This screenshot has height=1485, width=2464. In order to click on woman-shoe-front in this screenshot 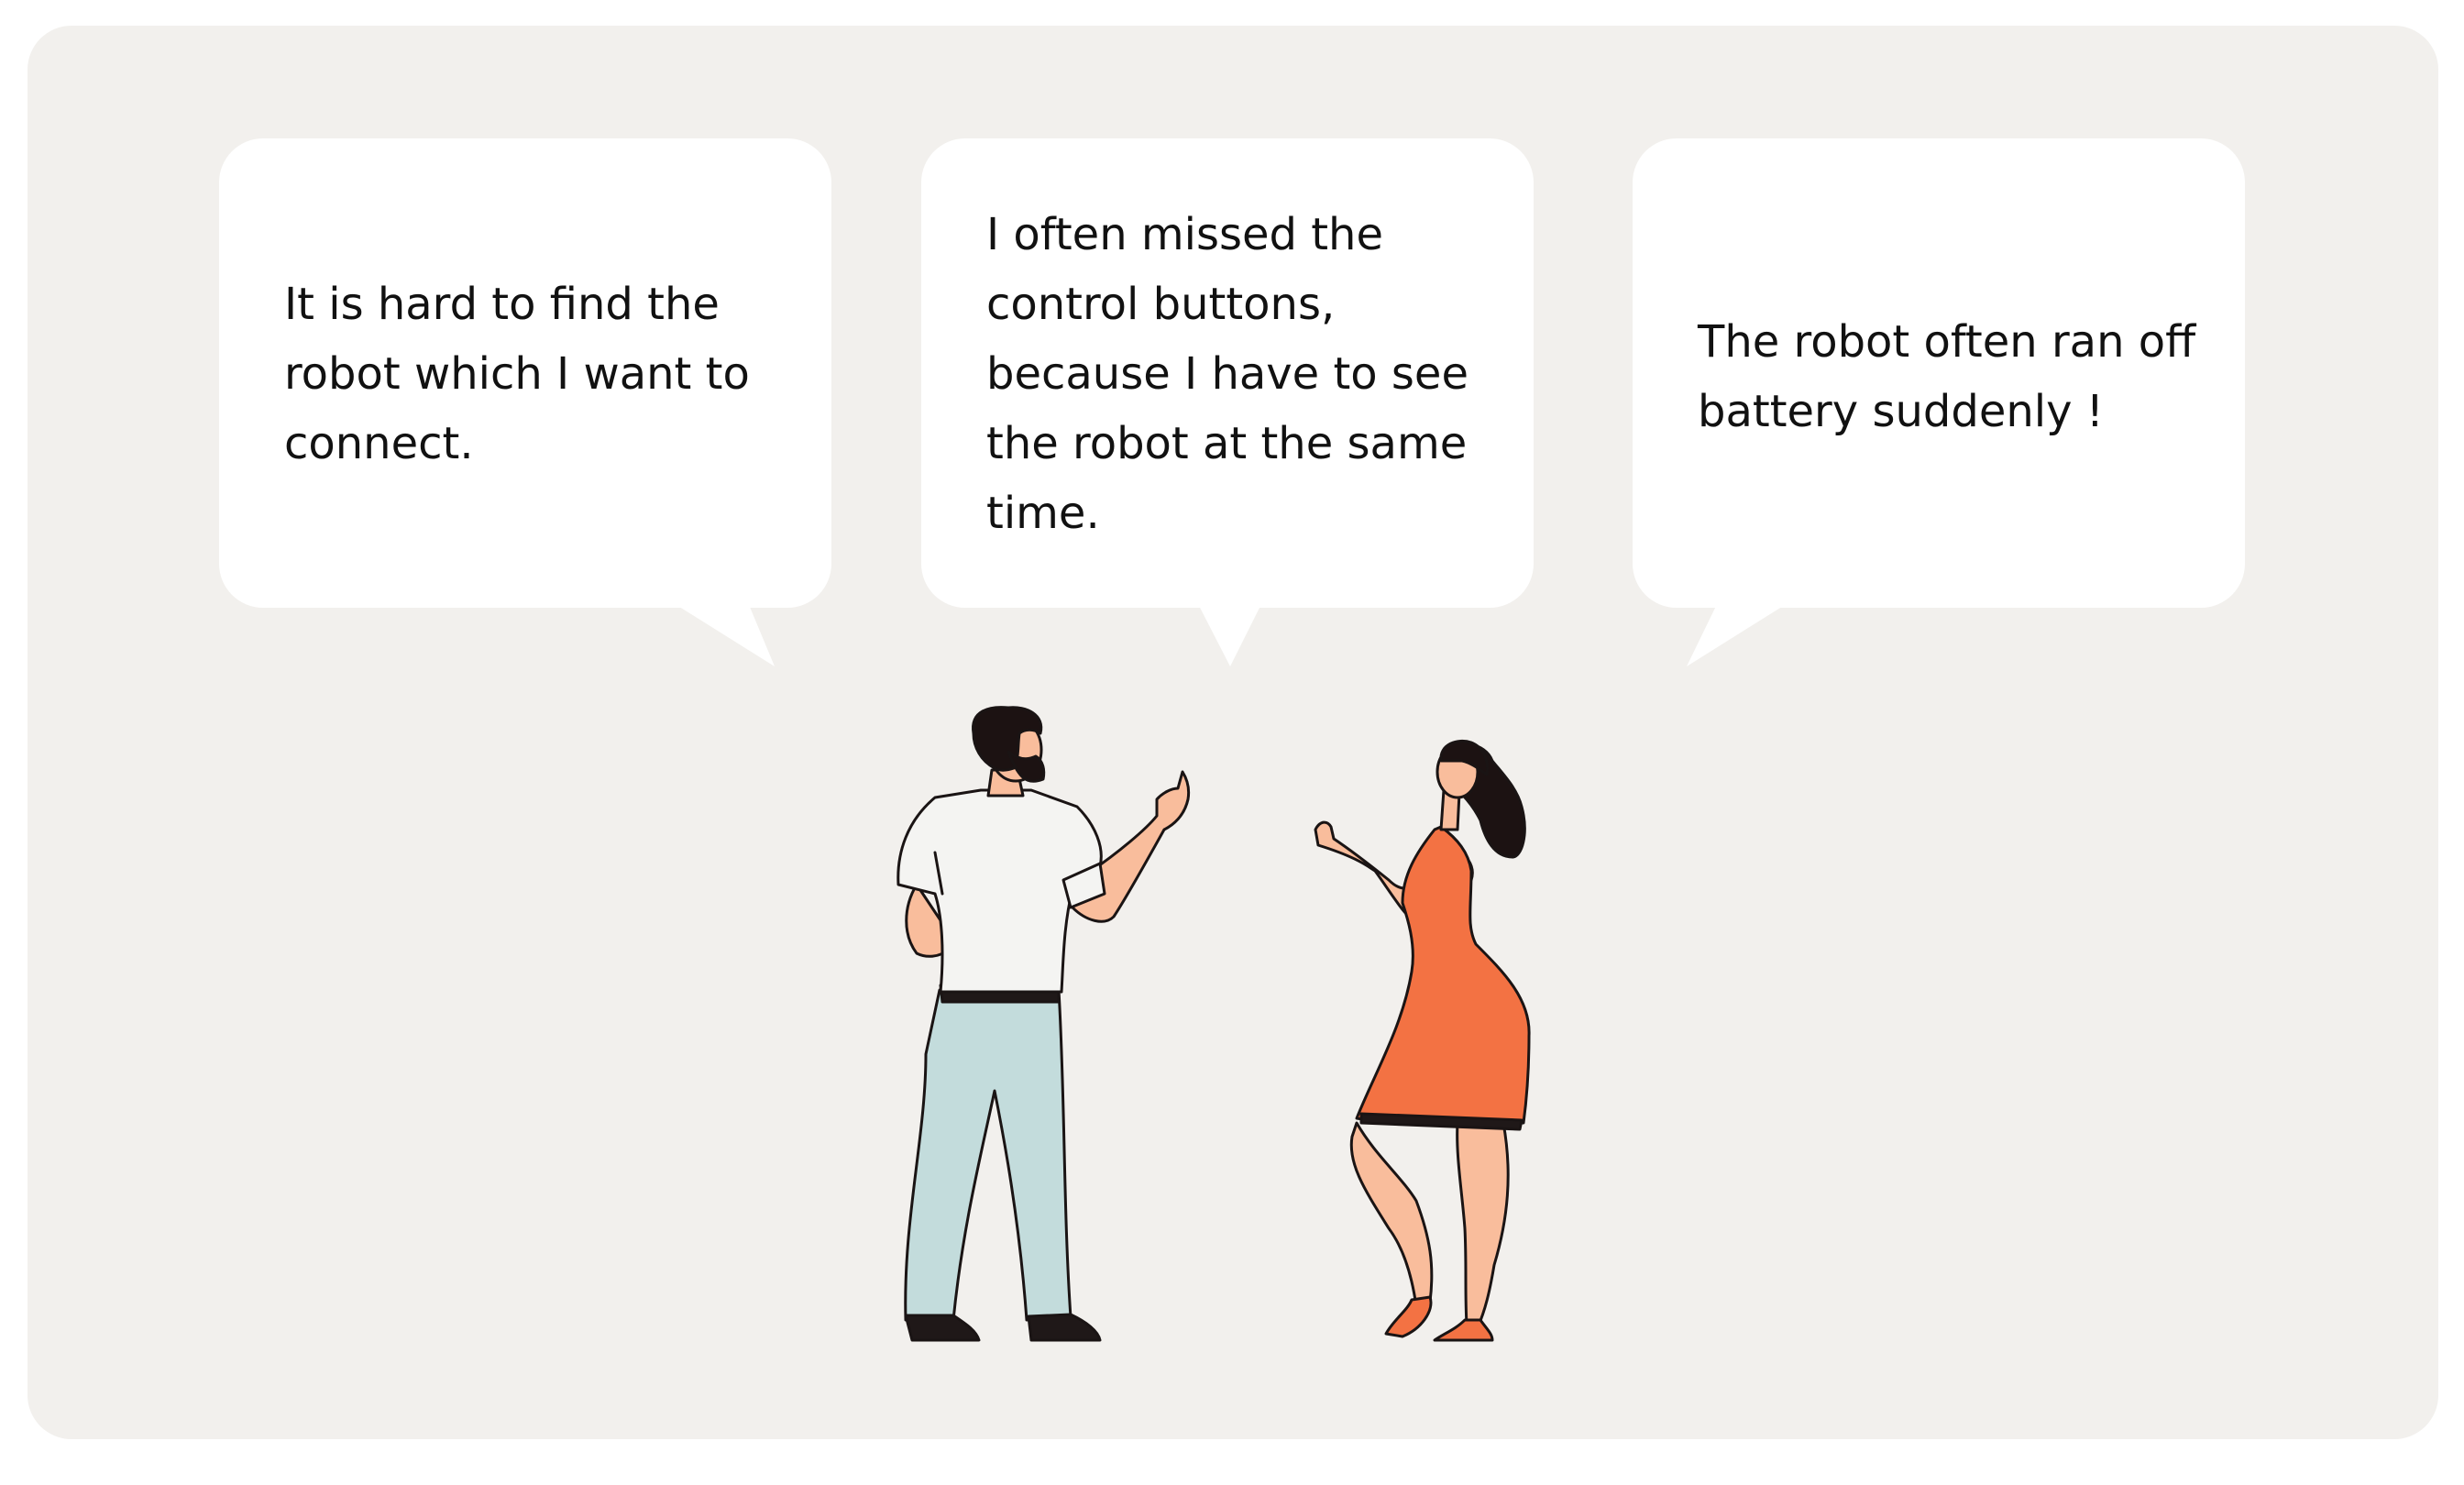, I will do `click(1463, 1330)`.